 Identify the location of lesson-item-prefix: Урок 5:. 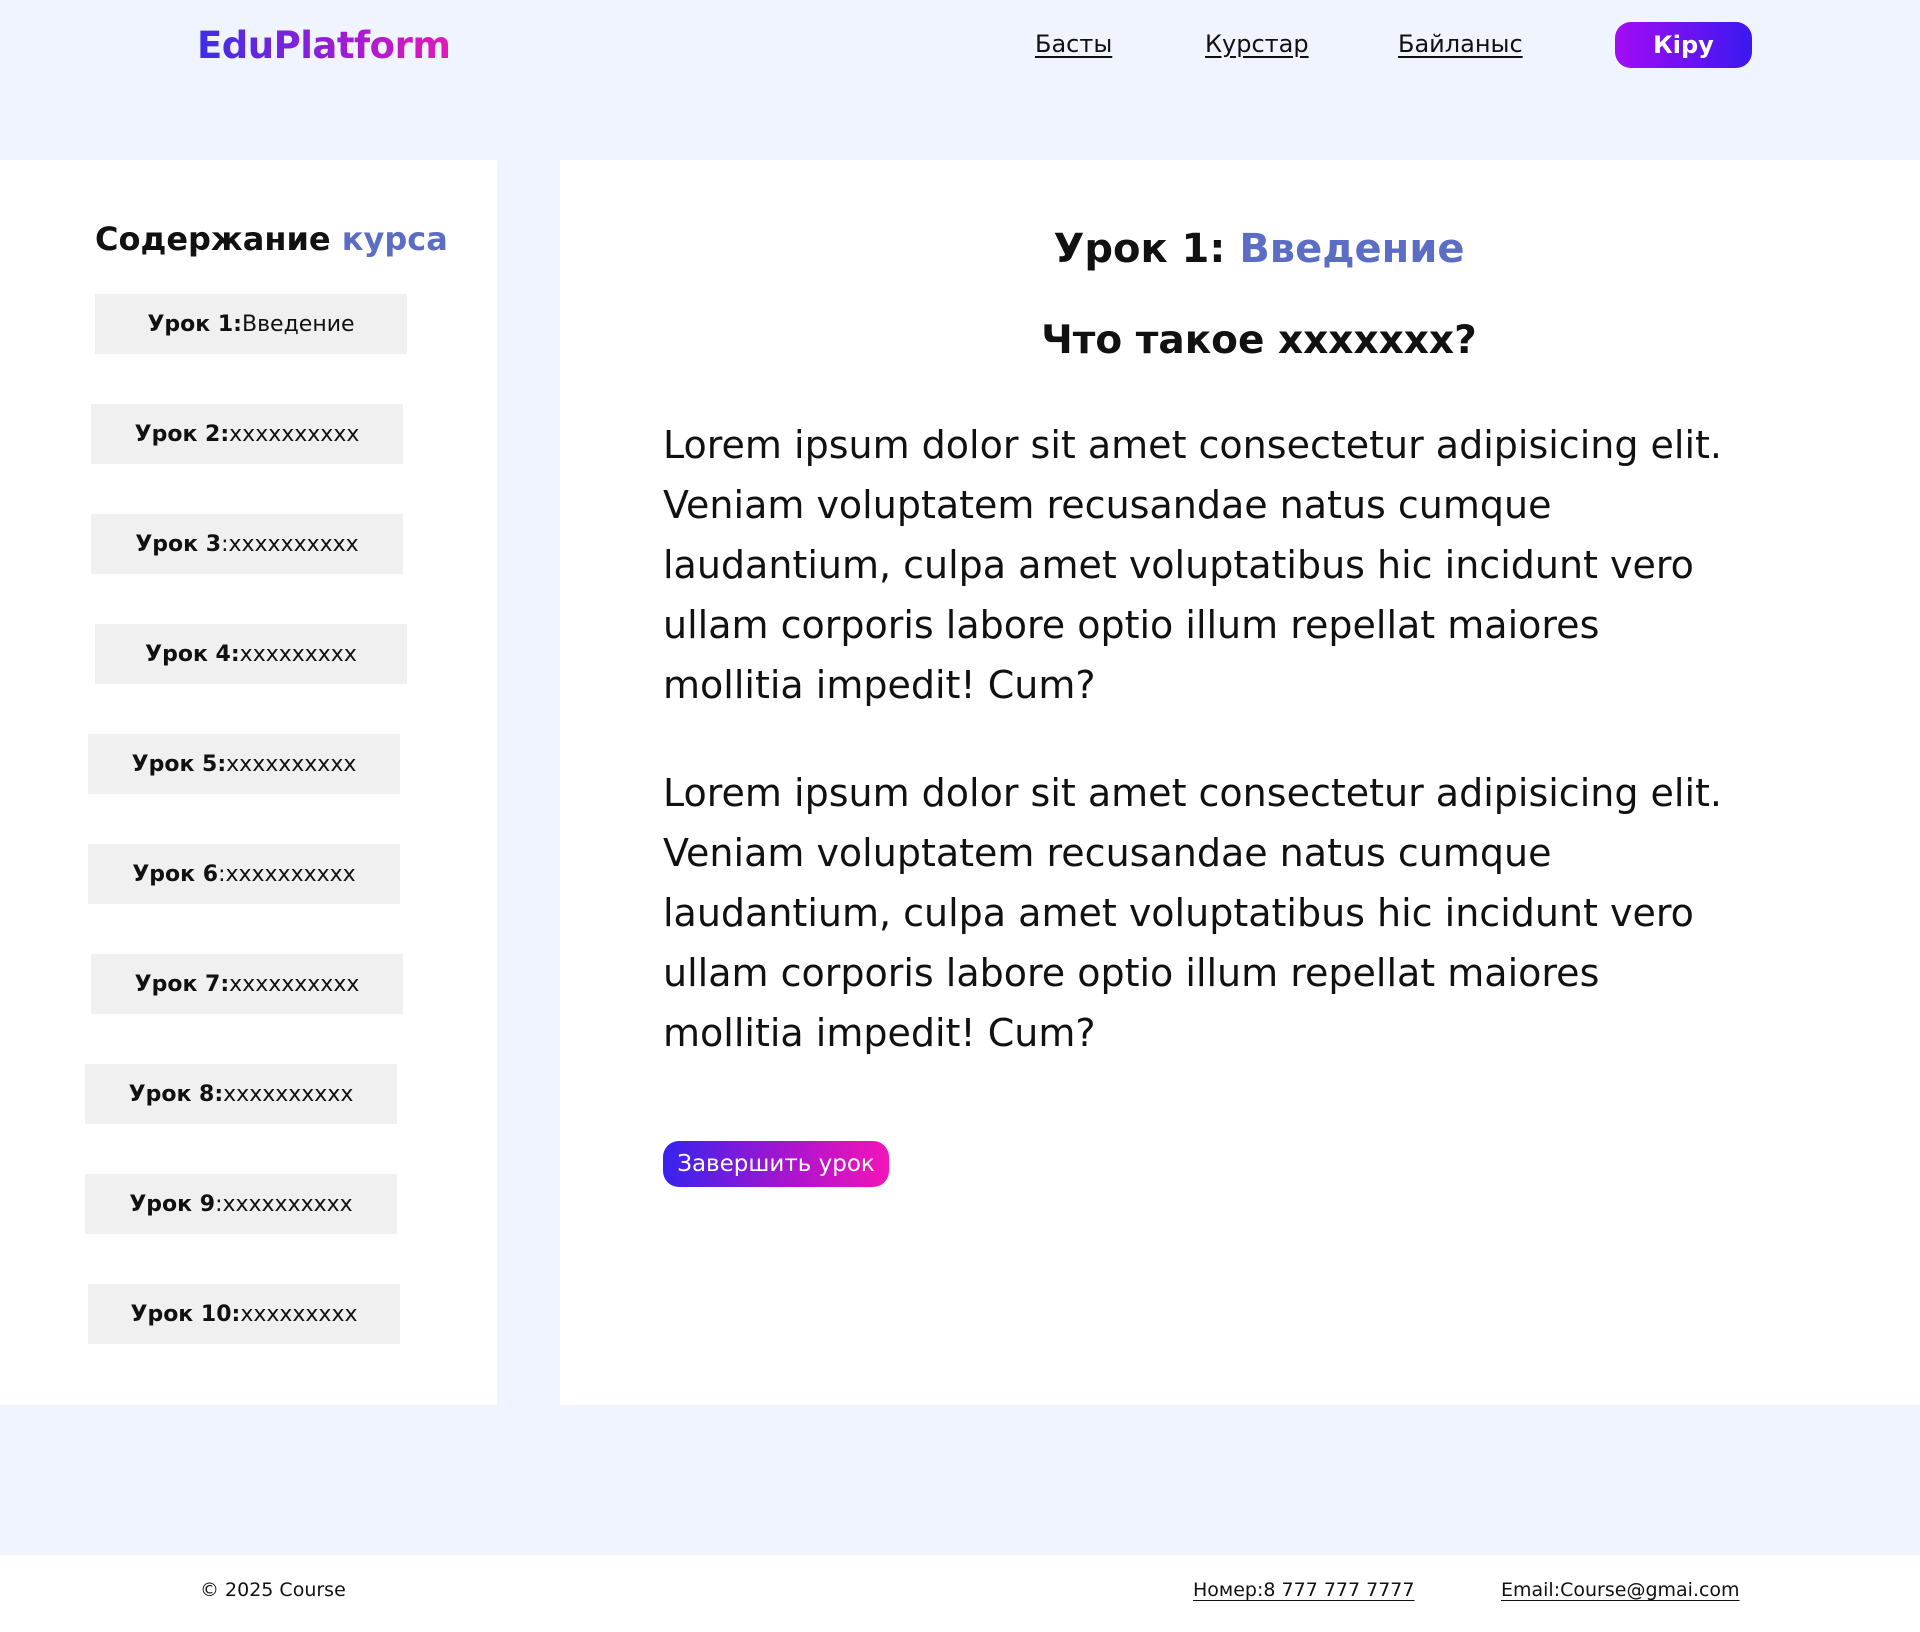
(179, 764).